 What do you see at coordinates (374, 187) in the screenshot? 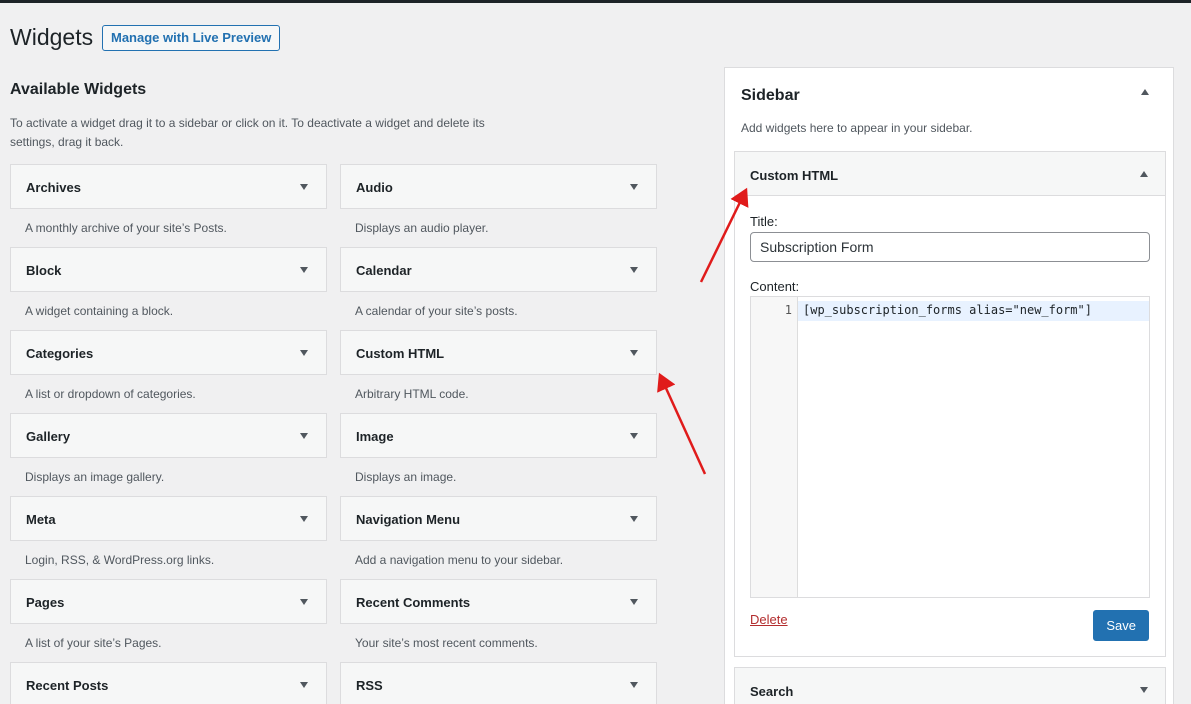
I see `widget-title: Audio` at bounding box center [374, 187].